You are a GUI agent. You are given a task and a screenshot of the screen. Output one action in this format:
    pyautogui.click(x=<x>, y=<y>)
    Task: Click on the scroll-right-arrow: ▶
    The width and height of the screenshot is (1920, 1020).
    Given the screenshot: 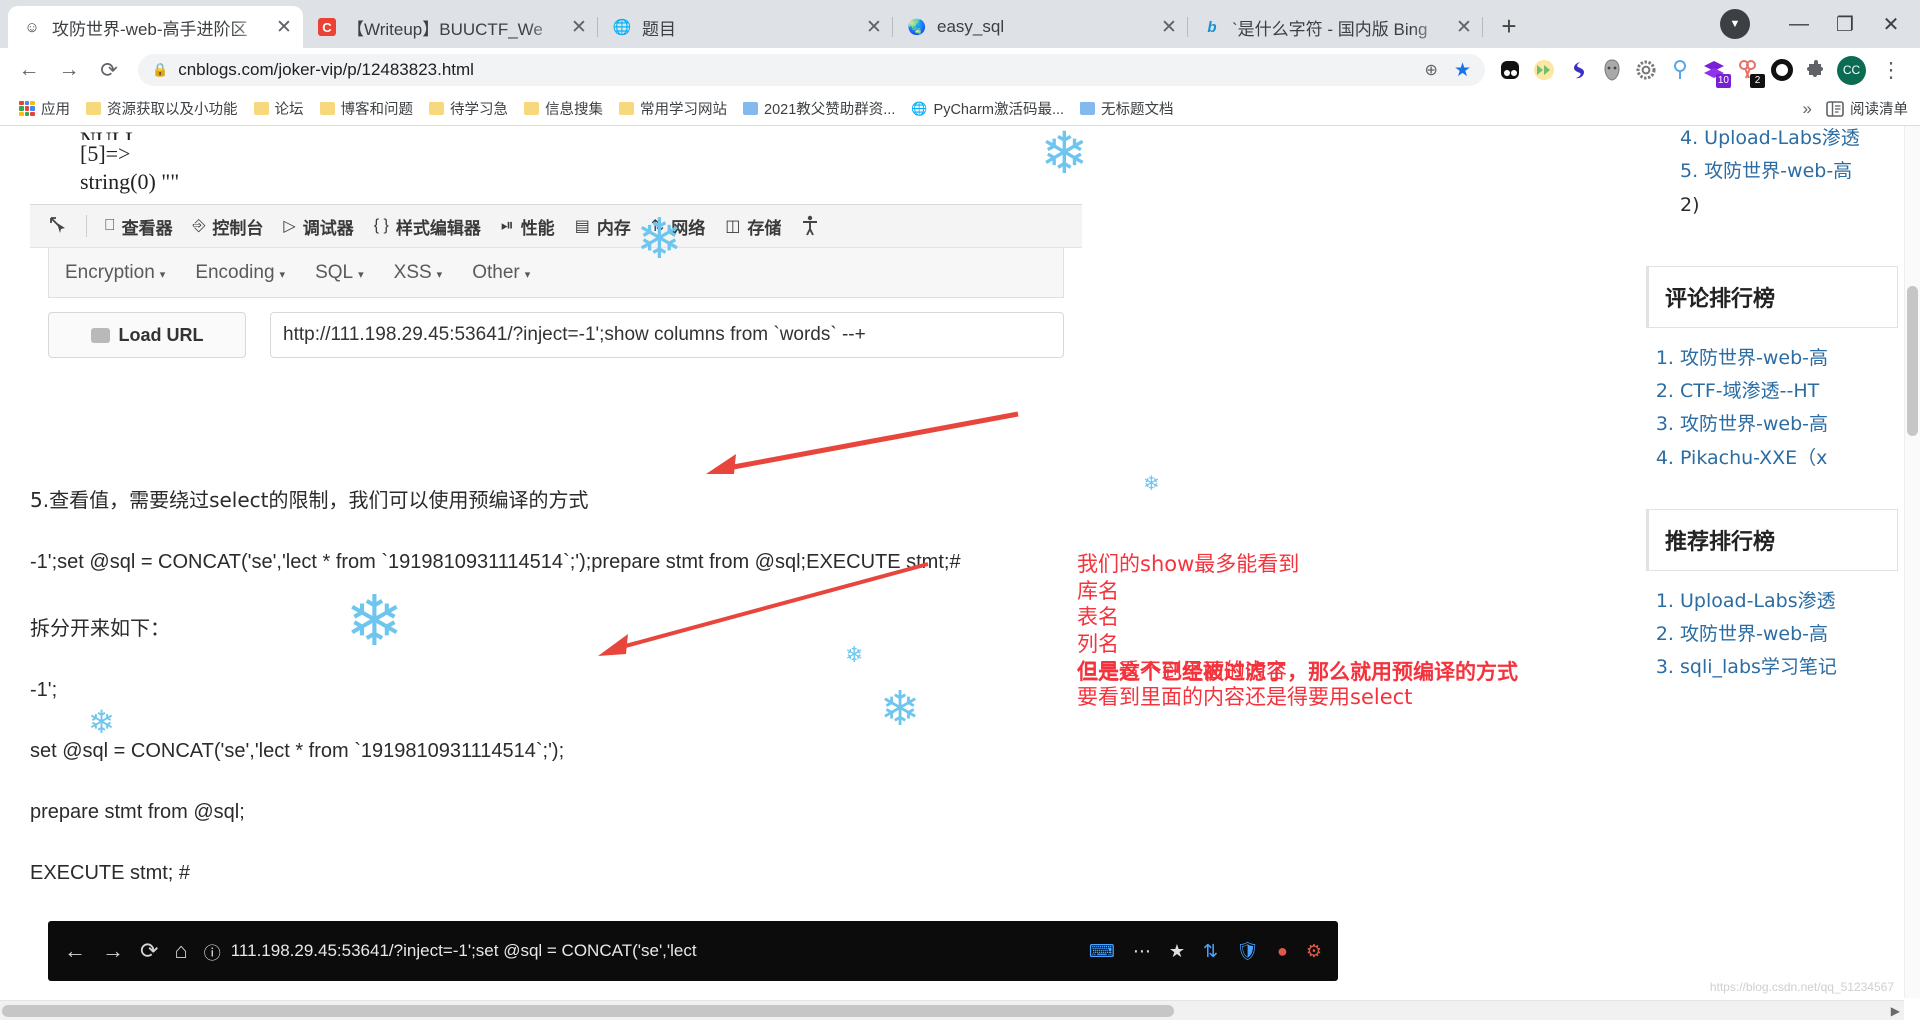 What is the action you would take?
    pyautogui.click(x=1895, y=1011)
    